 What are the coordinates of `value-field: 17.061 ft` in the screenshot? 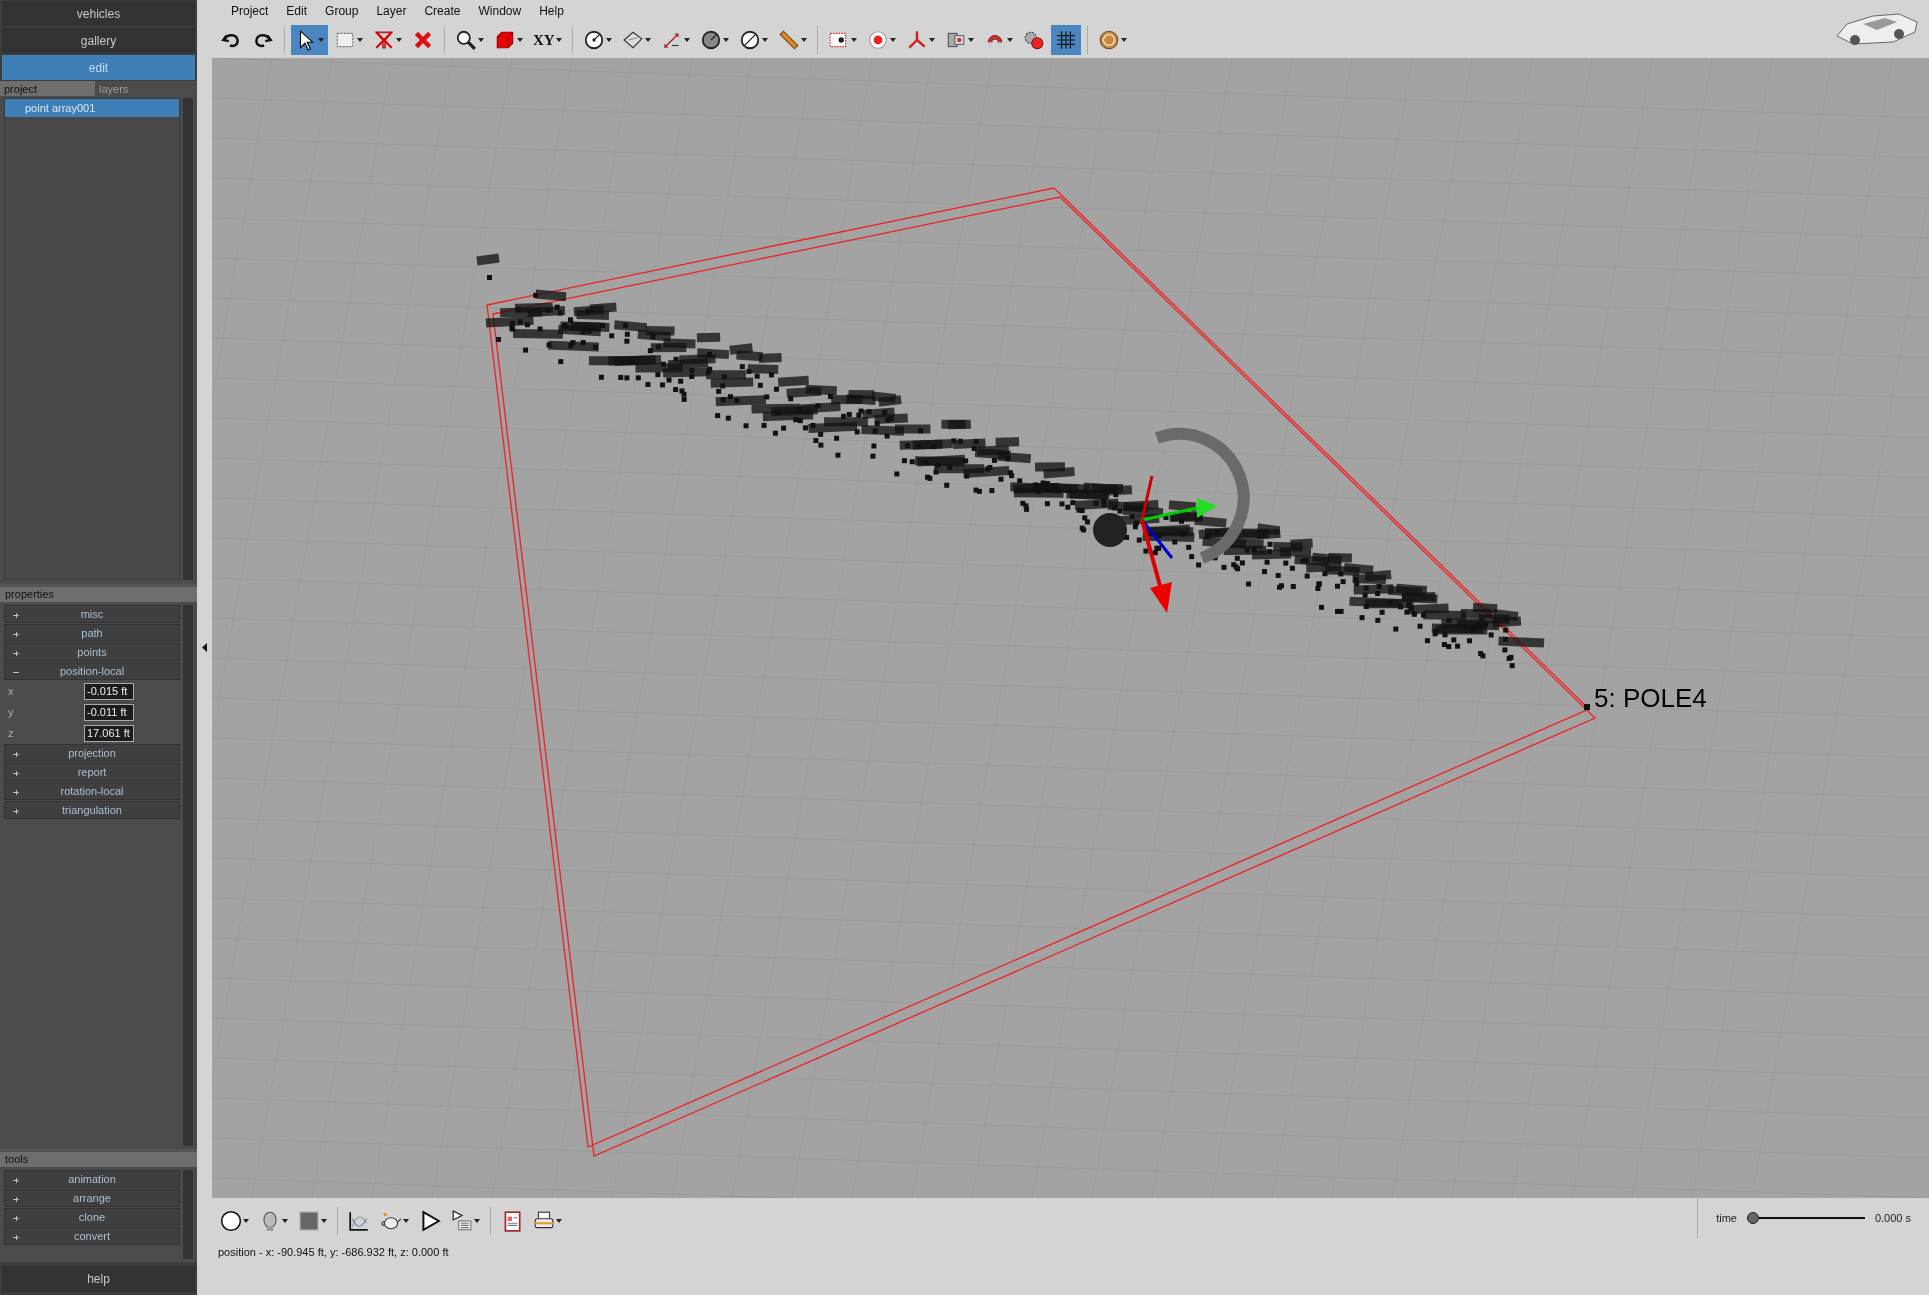 It's located at (109, 733).